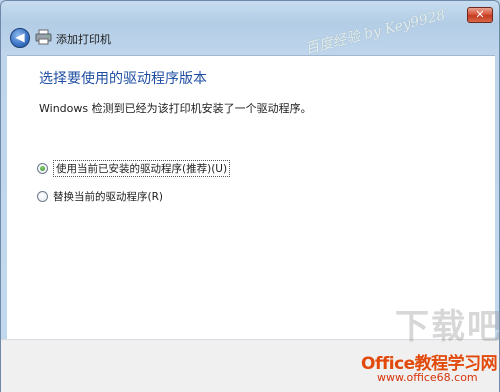 The image size is (500, 392). Describe the element at coordinates (142, 168) in the screenshot. I see `option-label-use-current: 使用当前已安装的驱动程序(推荐)(U)` at that location.